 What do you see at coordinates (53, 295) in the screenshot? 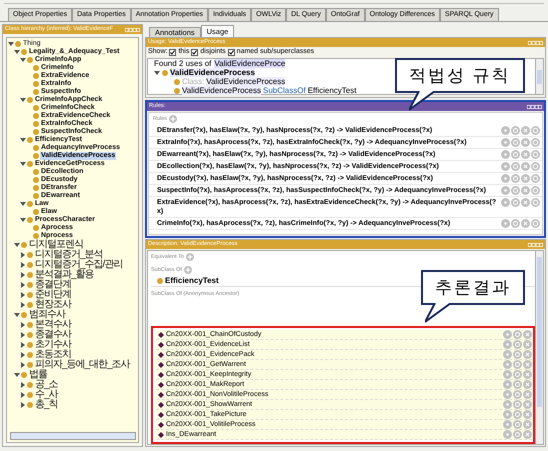
I see `tree-item: 준비단계` at bounding box center [53, 295].